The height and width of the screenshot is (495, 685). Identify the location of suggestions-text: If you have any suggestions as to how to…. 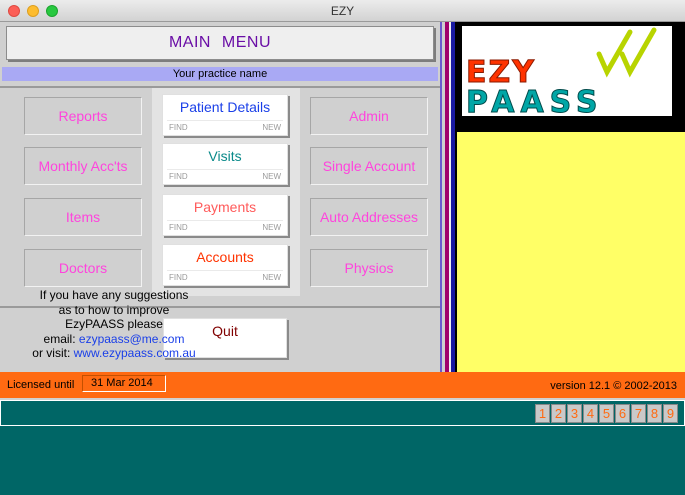
(114, 324).